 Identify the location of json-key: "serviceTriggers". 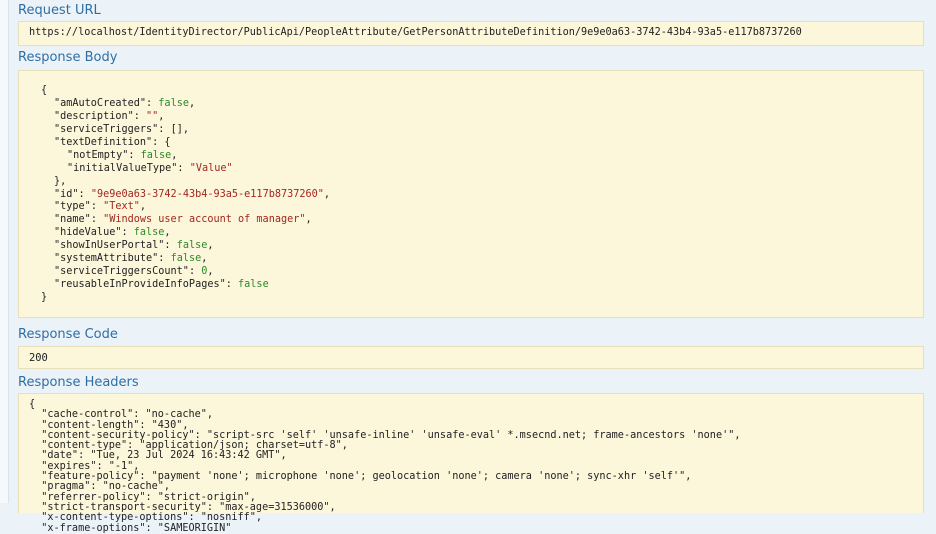
(106, 129).